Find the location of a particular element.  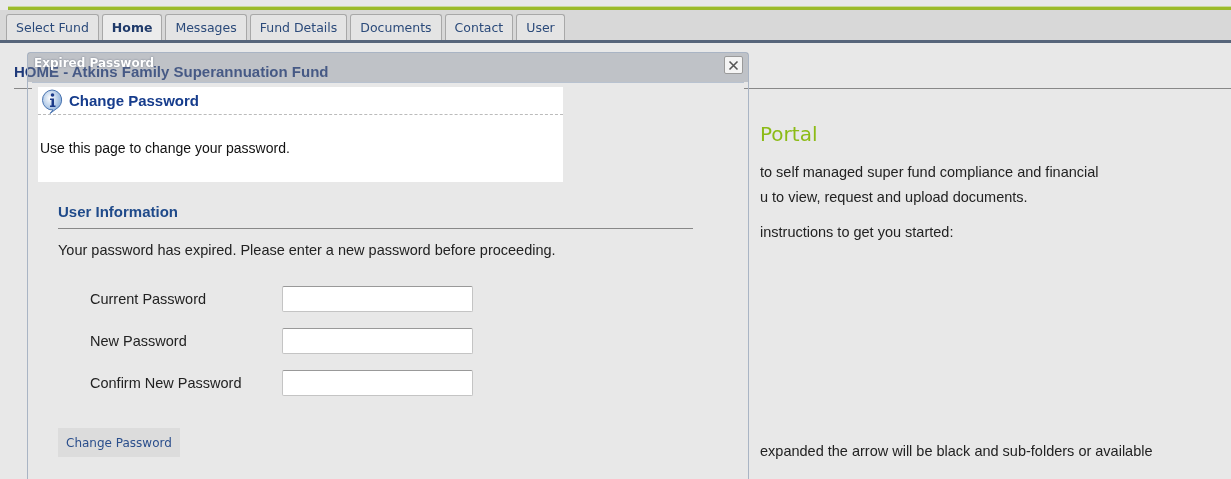

section-heading: User Information is located at coordinates (375, 216).